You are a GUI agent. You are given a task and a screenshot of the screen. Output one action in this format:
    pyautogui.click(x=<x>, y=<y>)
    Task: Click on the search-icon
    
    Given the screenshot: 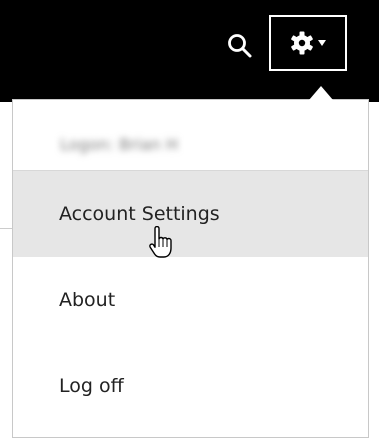 What is the action you would take?
    pyautogui.click(x=240, y=46)
    